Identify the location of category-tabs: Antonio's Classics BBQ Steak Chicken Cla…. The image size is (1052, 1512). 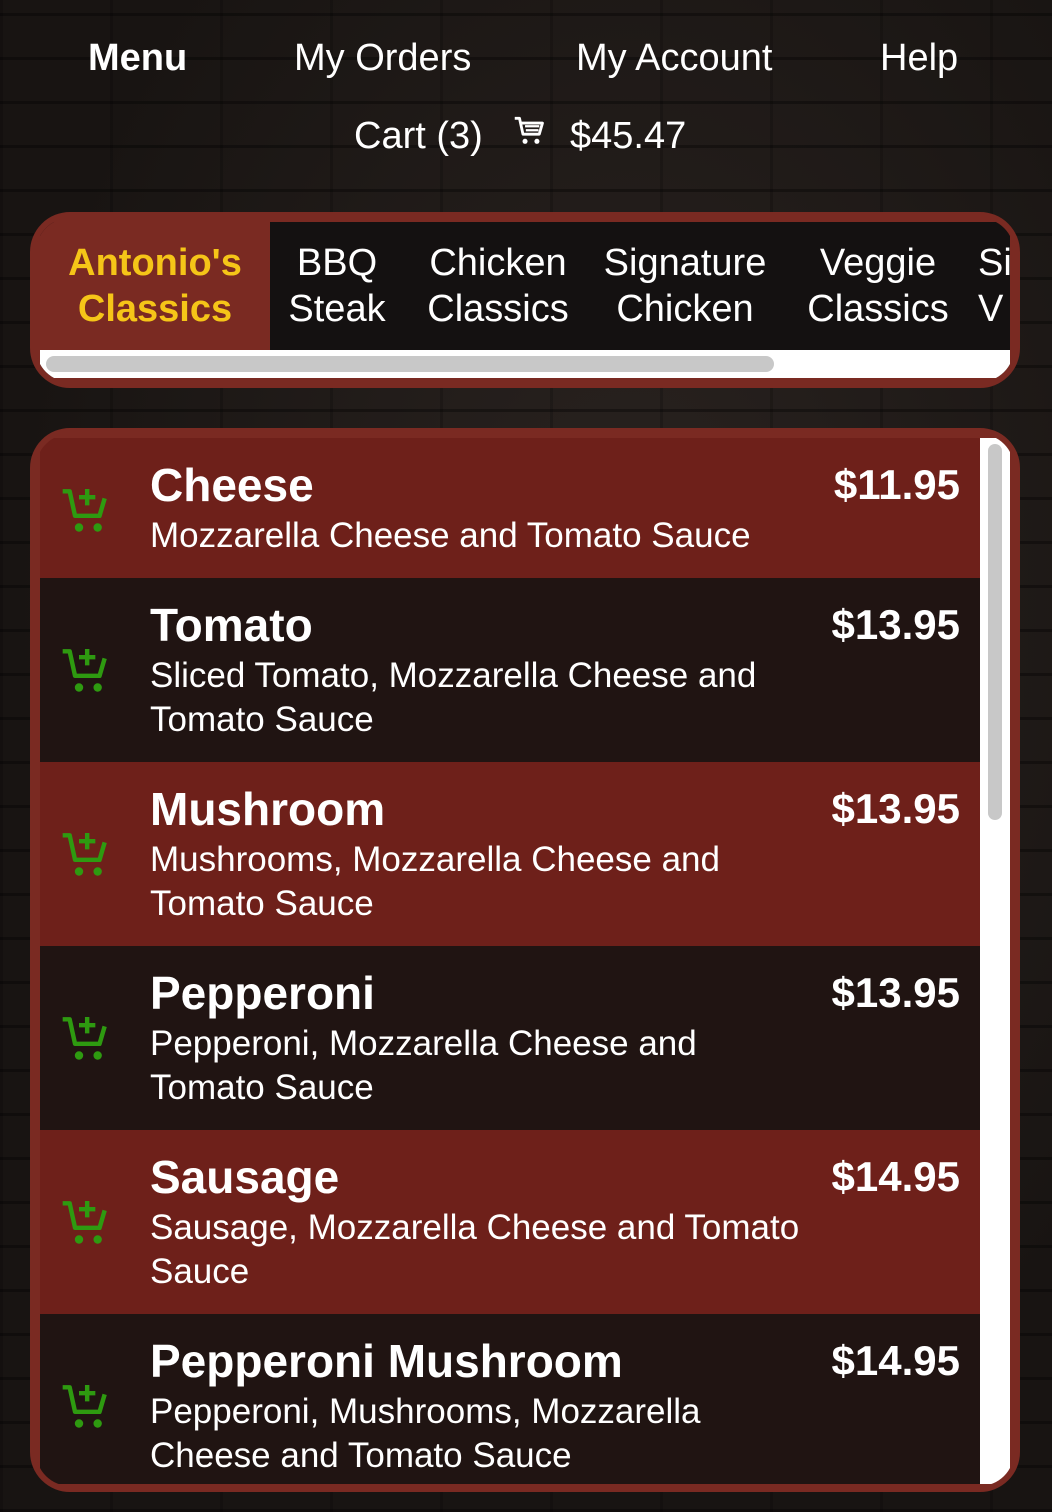
(525, 300).